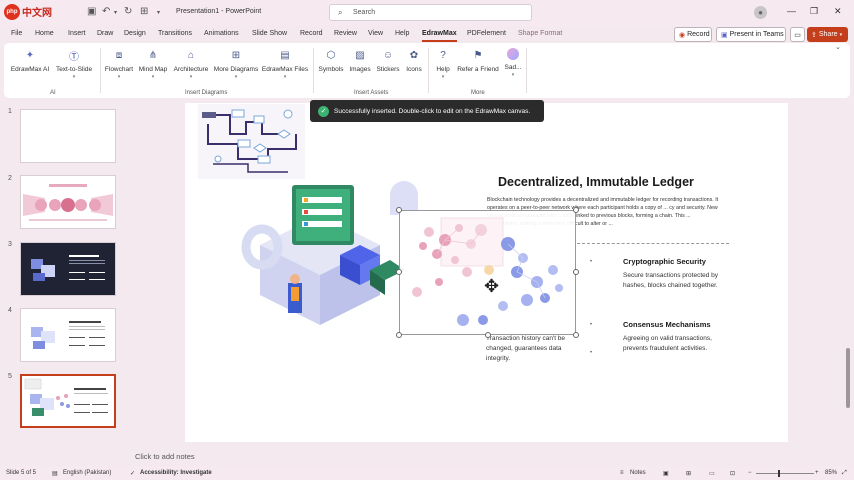 This screenshot has width=854, height=480. I want to click on present-in-teams-button: ▣ Present in Teams, so click(751, 34).